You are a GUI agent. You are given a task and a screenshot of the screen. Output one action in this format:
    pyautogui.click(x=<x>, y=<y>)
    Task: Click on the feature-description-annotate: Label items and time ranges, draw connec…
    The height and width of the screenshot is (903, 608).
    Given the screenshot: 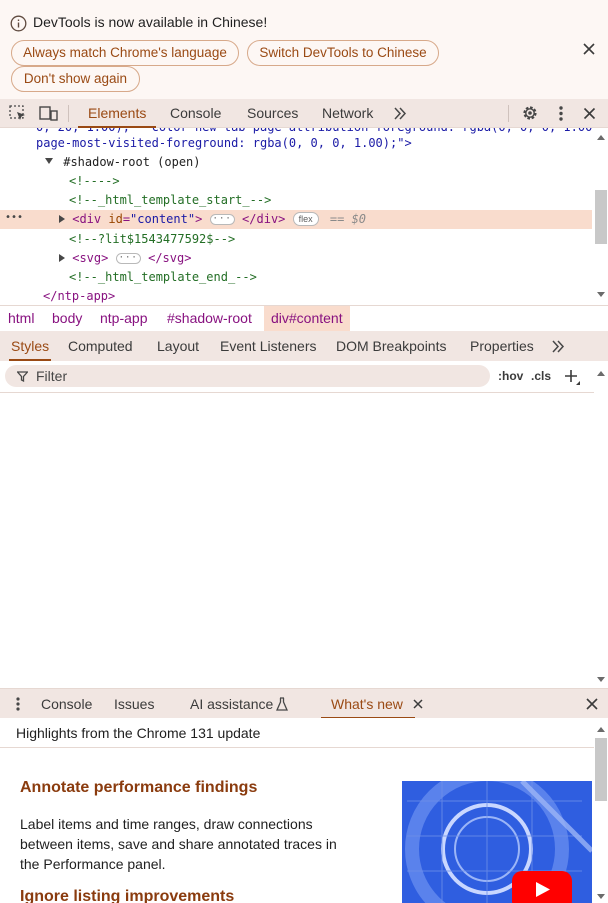 What is the action you would take?
    pyautogui.click(x=178, y=844)
    